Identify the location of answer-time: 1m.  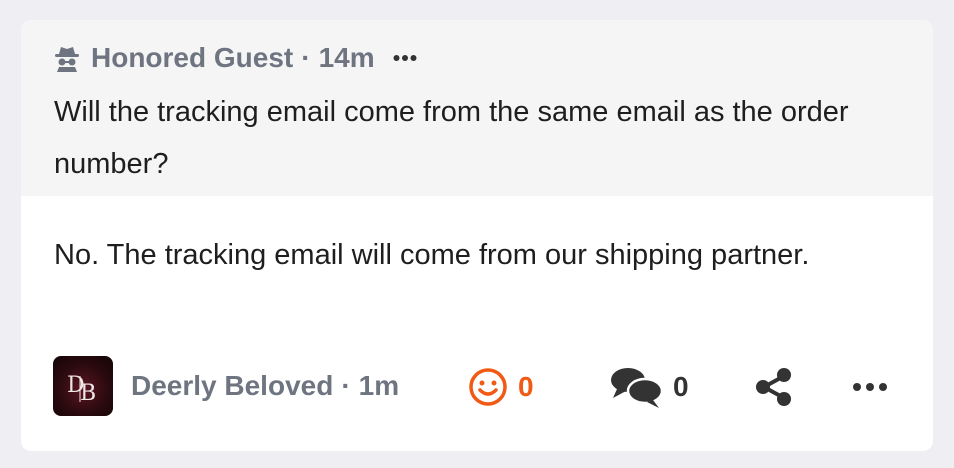
(379, 385).